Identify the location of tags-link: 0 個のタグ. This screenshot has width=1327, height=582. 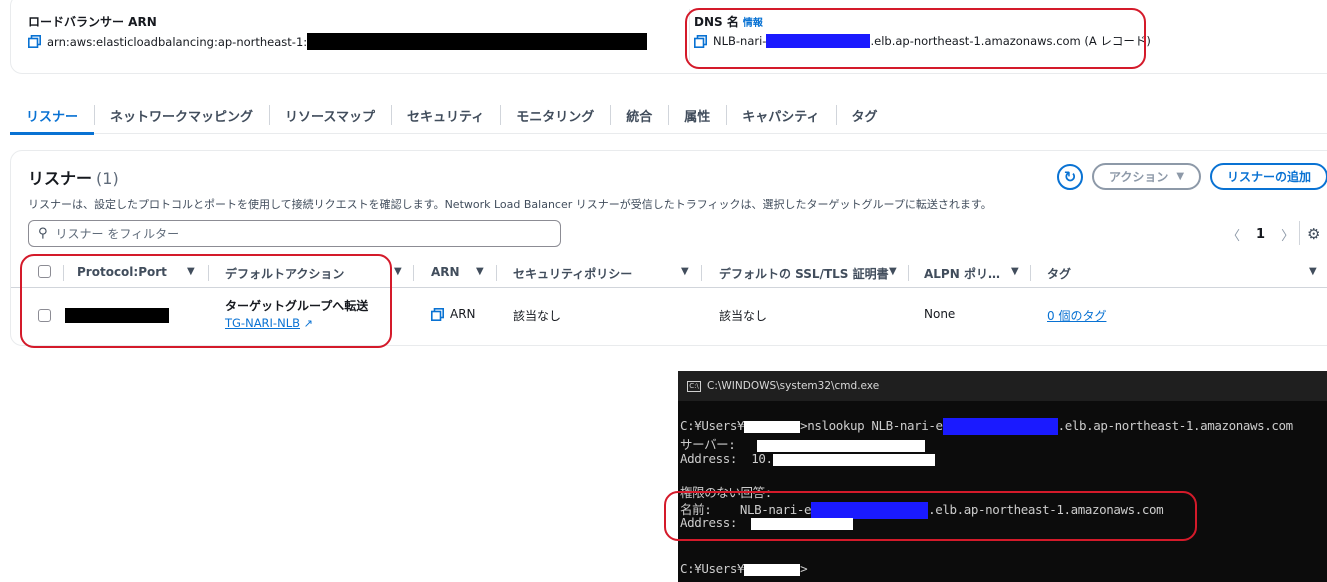
(1076, 315).